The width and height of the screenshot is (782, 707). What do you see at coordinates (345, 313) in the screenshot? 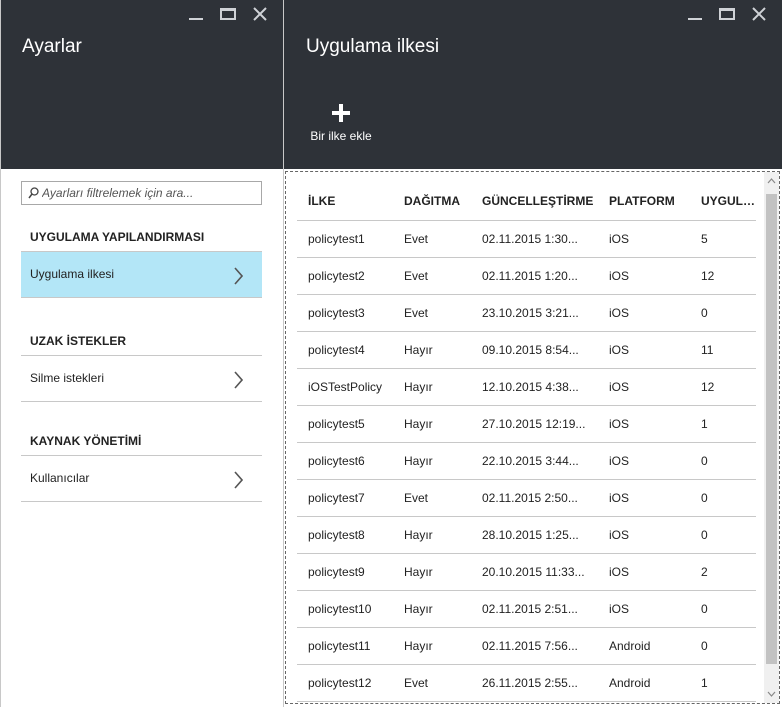
I see `cell-policy-name: policytest3` at bounding box center [345, 313].